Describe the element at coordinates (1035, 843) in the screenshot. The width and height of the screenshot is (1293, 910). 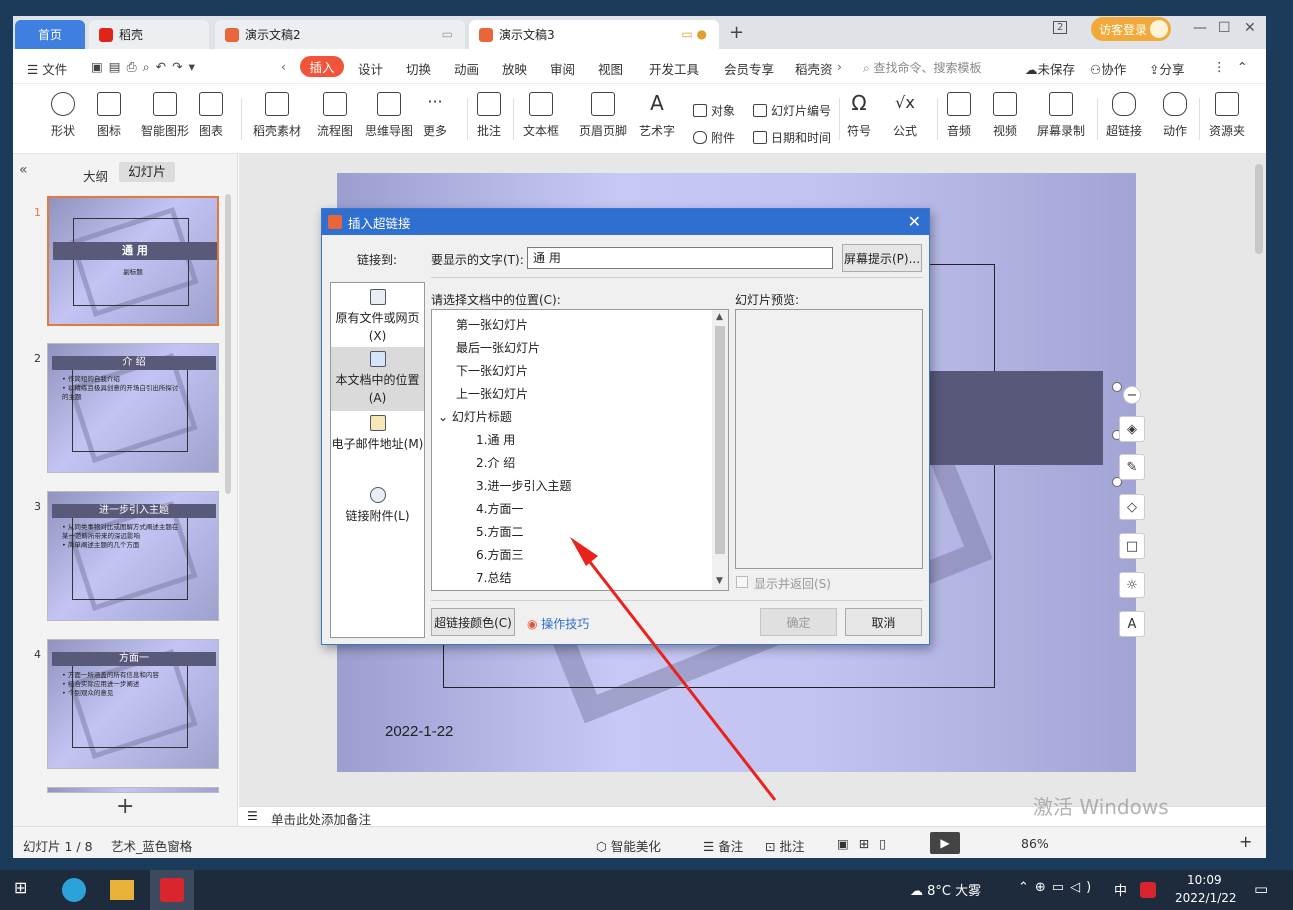
I see `zoom-level: 86%` at that location.